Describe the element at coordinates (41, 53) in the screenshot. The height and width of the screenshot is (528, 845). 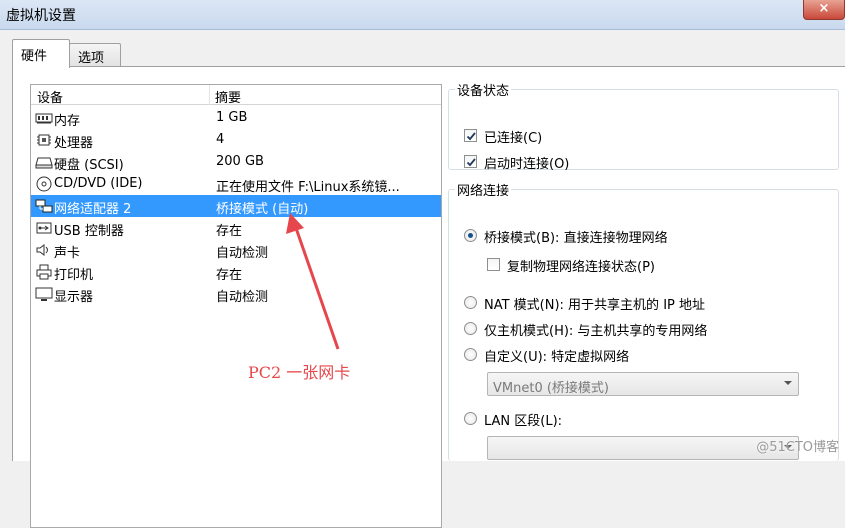
I see `tab-hardware: 硬件` at that location.